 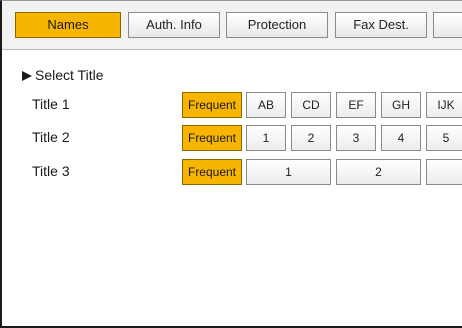 I want to click on title-1-key-cd: CD, so click(x=311, y=105).